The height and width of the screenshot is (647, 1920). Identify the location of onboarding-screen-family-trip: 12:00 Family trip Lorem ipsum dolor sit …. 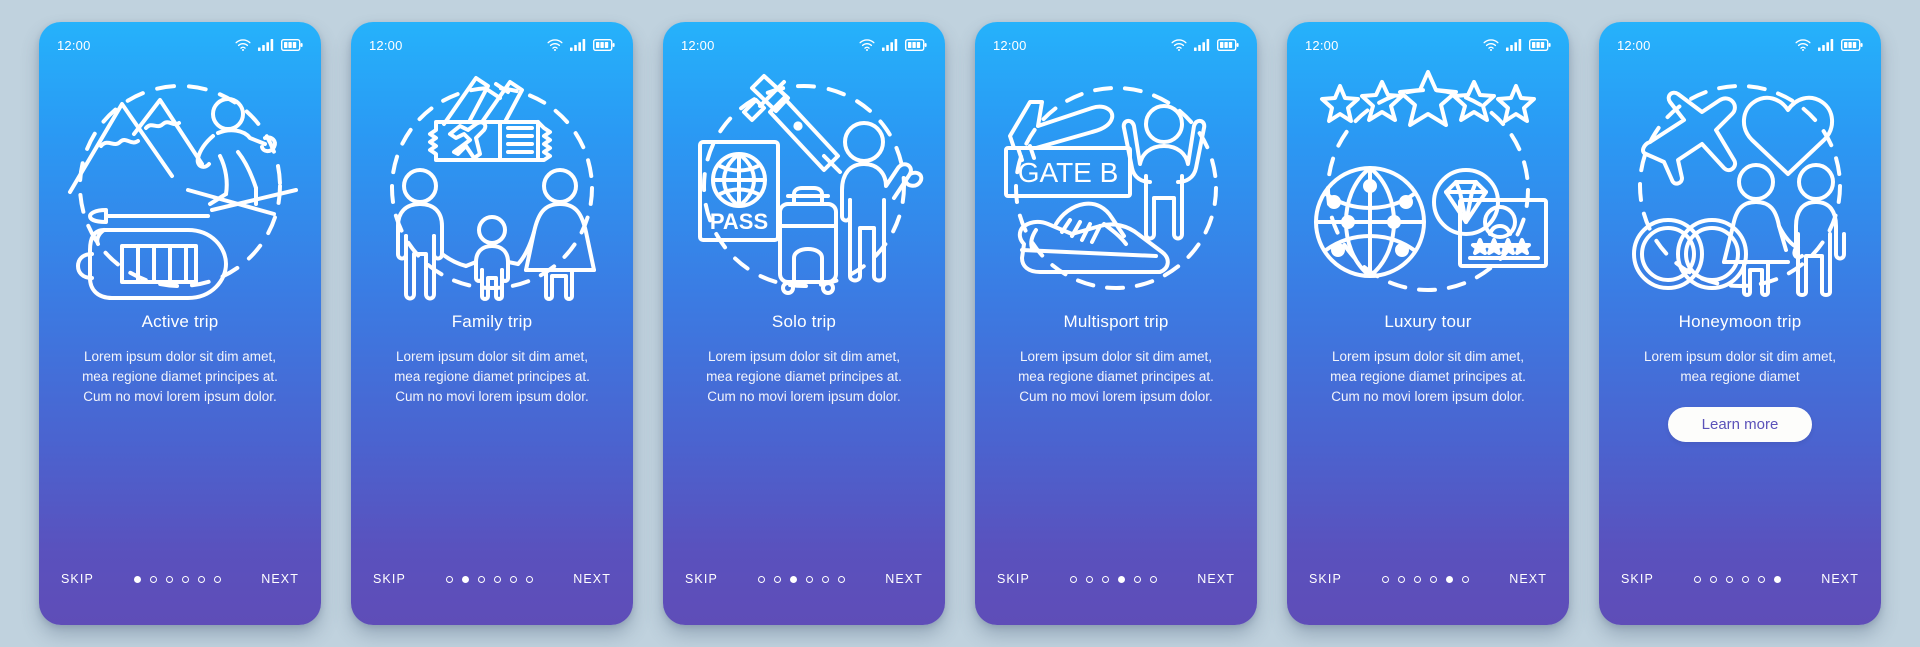
(492, 323).